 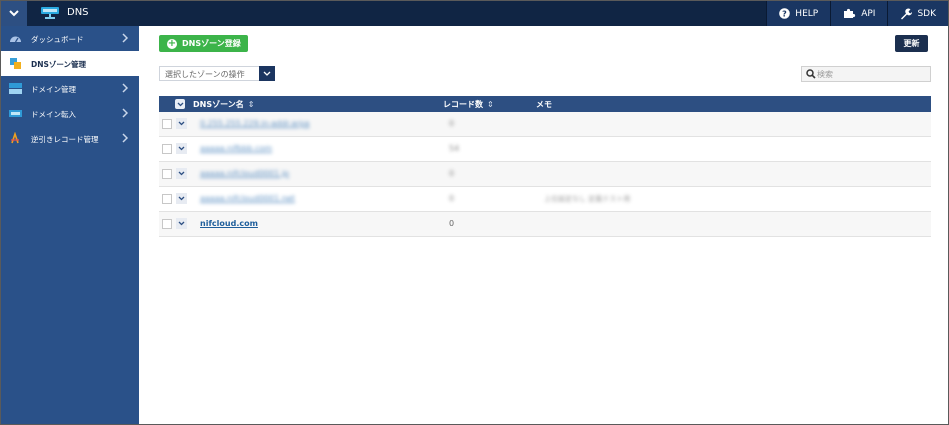 I want to click on nifcloud-logo-icon, so click(x=50, y=13).